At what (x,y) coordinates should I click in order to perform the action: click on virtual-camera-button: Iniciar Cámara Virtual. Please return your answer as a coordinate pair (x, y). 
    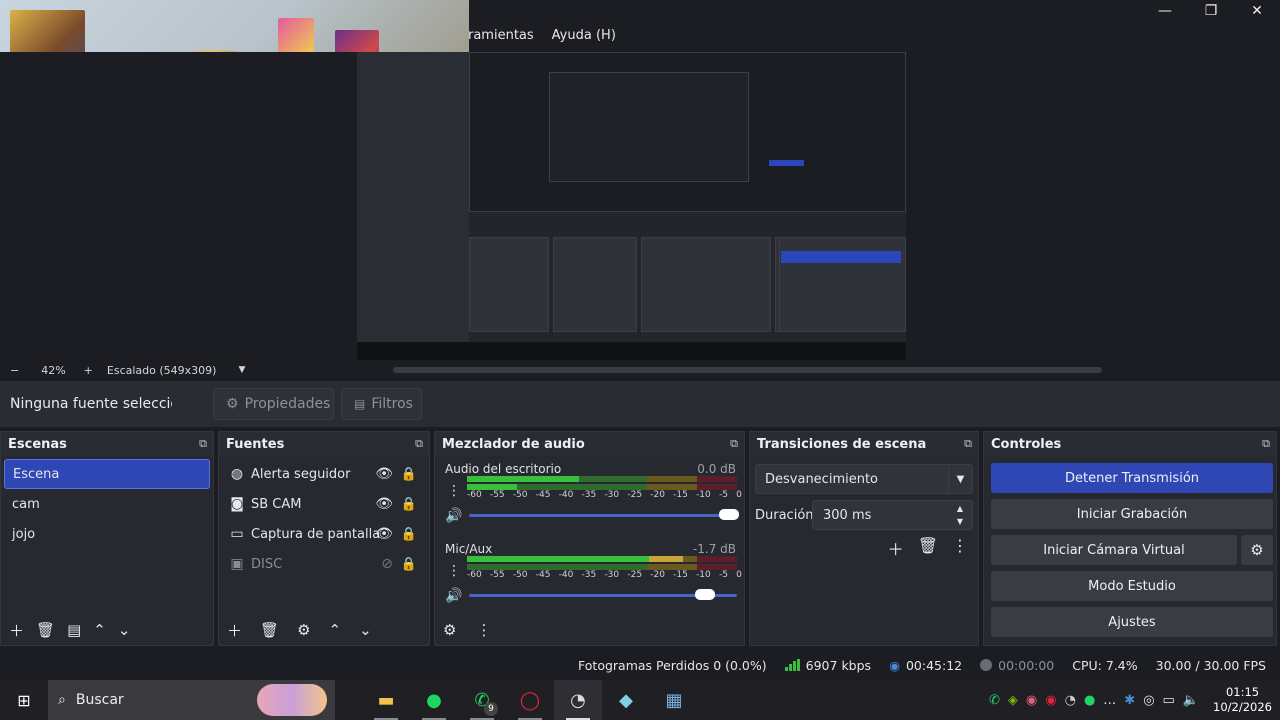
    Looking at the image, I should click on (1114, 550).